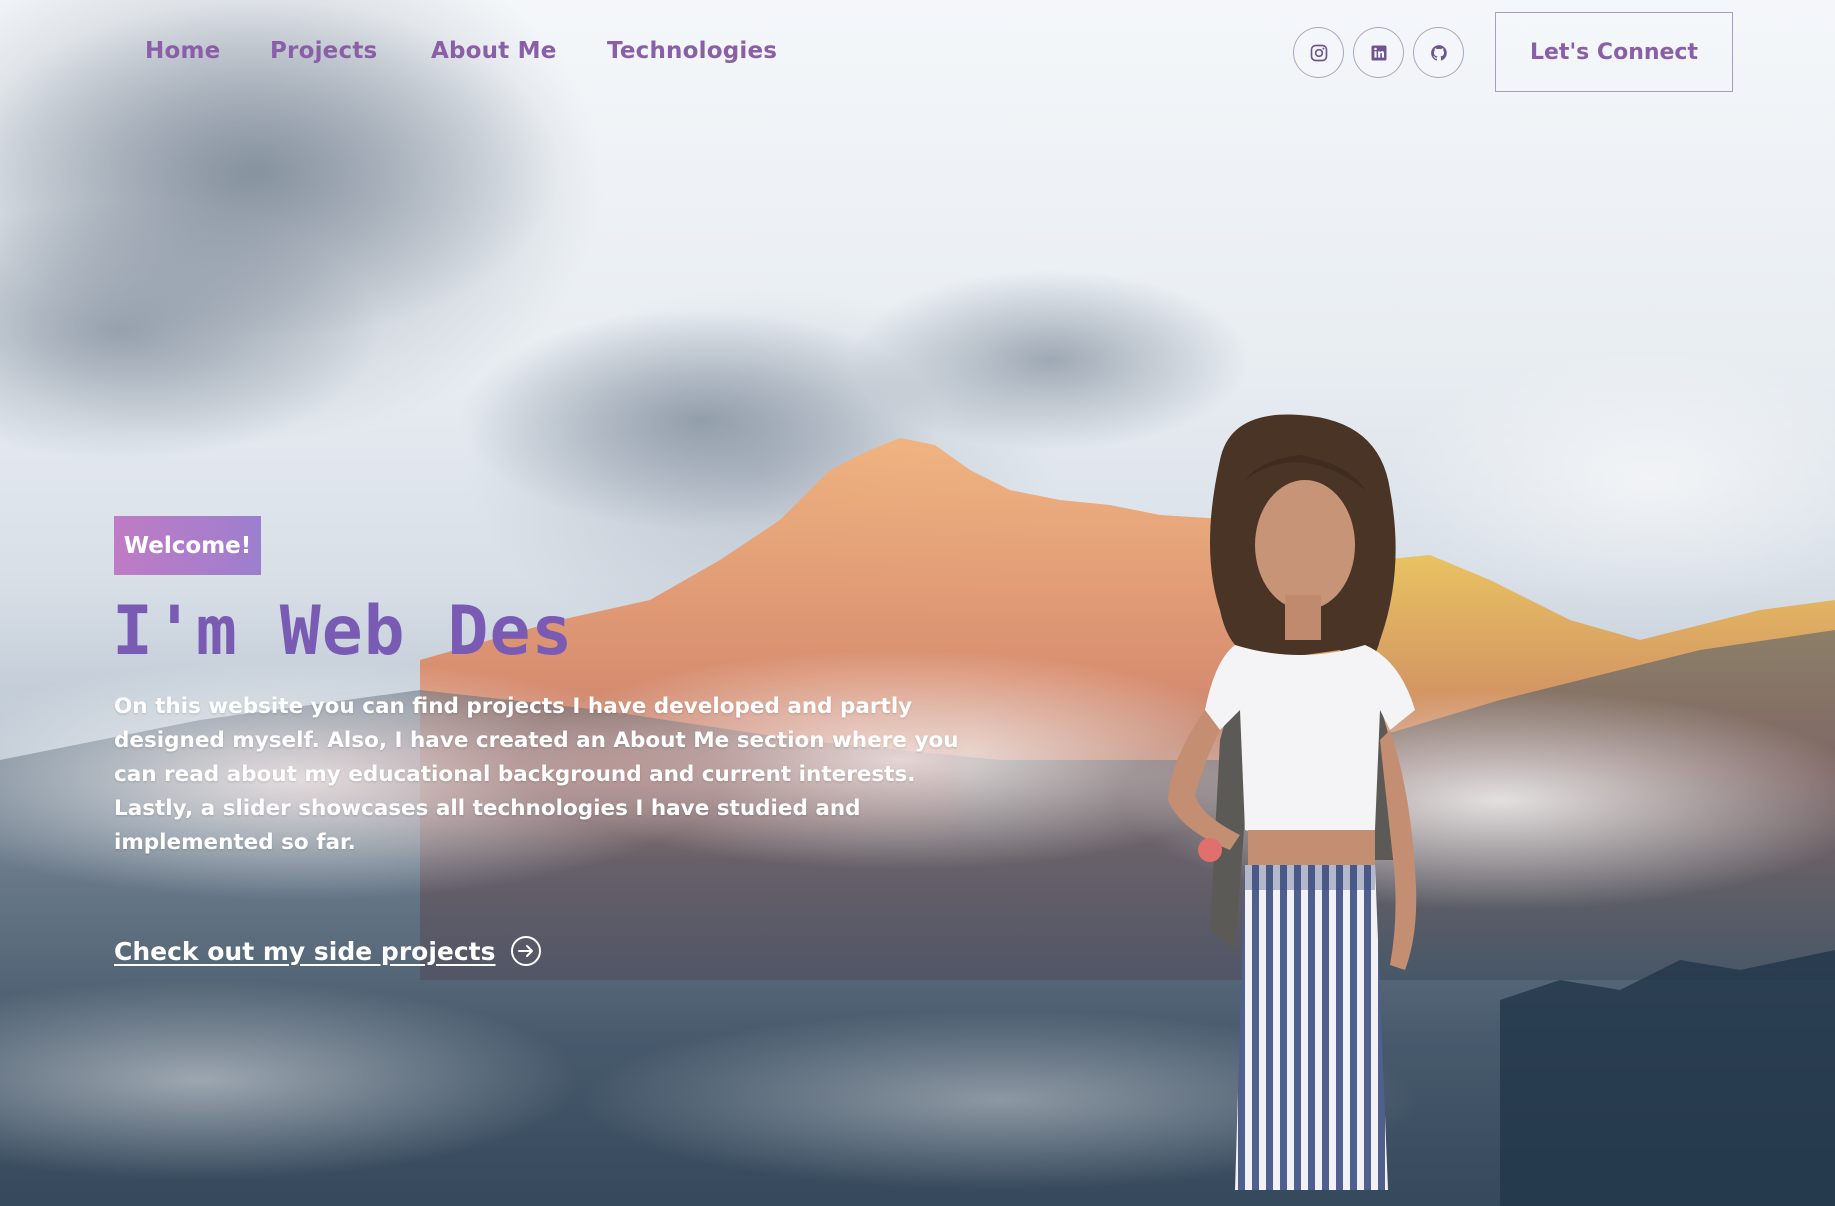 The width and height of the screenshot is (1835, 1206). I want to click on nav-technologies: Technologies, so click(692, 51).